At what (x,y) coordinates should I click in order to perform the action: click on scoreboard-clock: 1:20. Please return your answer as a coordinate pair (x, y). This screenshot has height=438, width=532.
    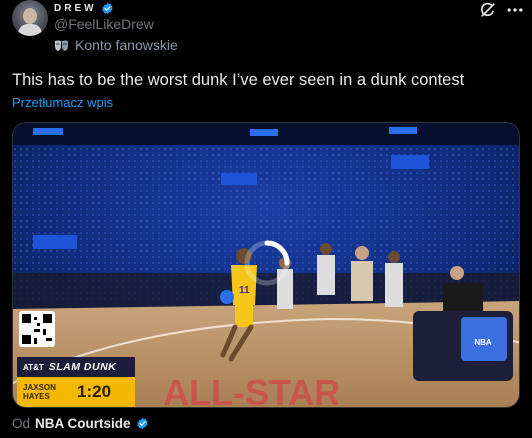
    Looking at the image, I should click on (94, 391).